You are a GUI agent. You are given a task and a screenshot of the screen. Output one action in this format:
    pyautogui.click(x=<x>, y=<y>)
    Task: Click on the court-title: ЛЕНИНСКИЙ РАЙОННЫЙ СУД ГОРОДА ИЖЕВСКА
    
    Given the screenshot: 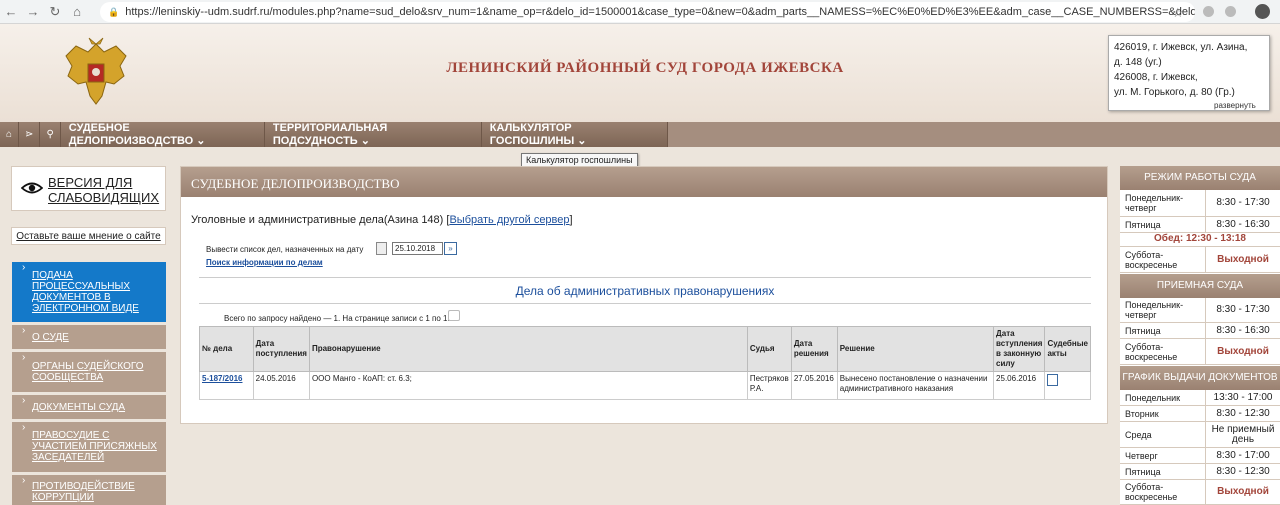 What is the action you would take?
    pyautogui.click(x=645, y=68)
    